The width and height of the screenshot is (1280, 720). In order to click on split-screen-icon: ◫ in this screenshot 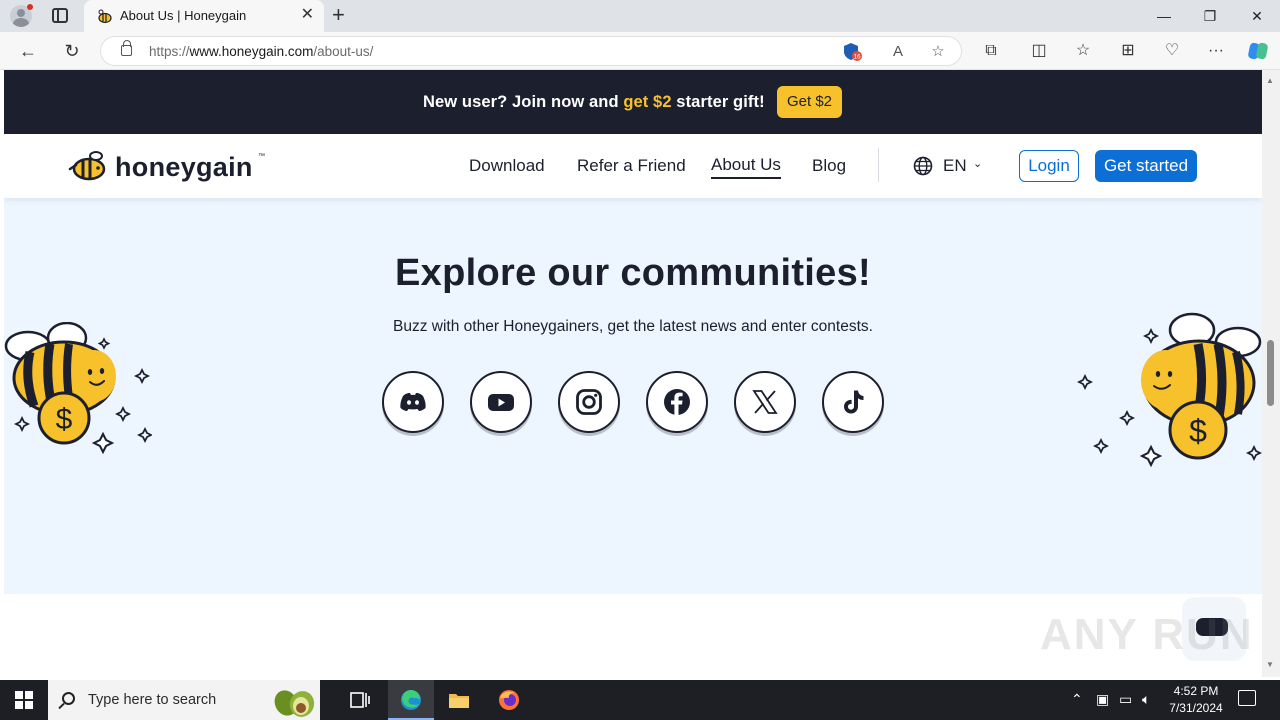, I will do `click(1039, 51)`.